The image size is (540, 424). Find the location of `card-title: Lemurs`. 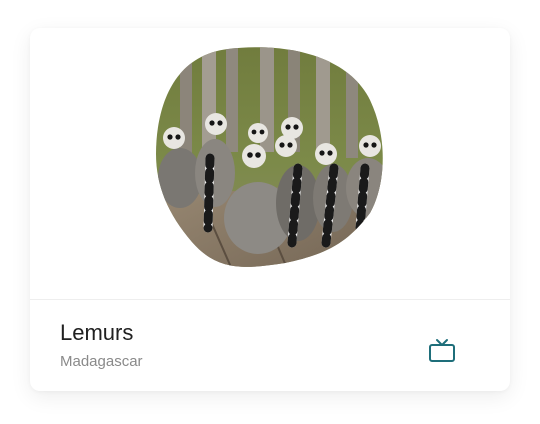

card-title: Lemurs is located at coordinates (97, 332).